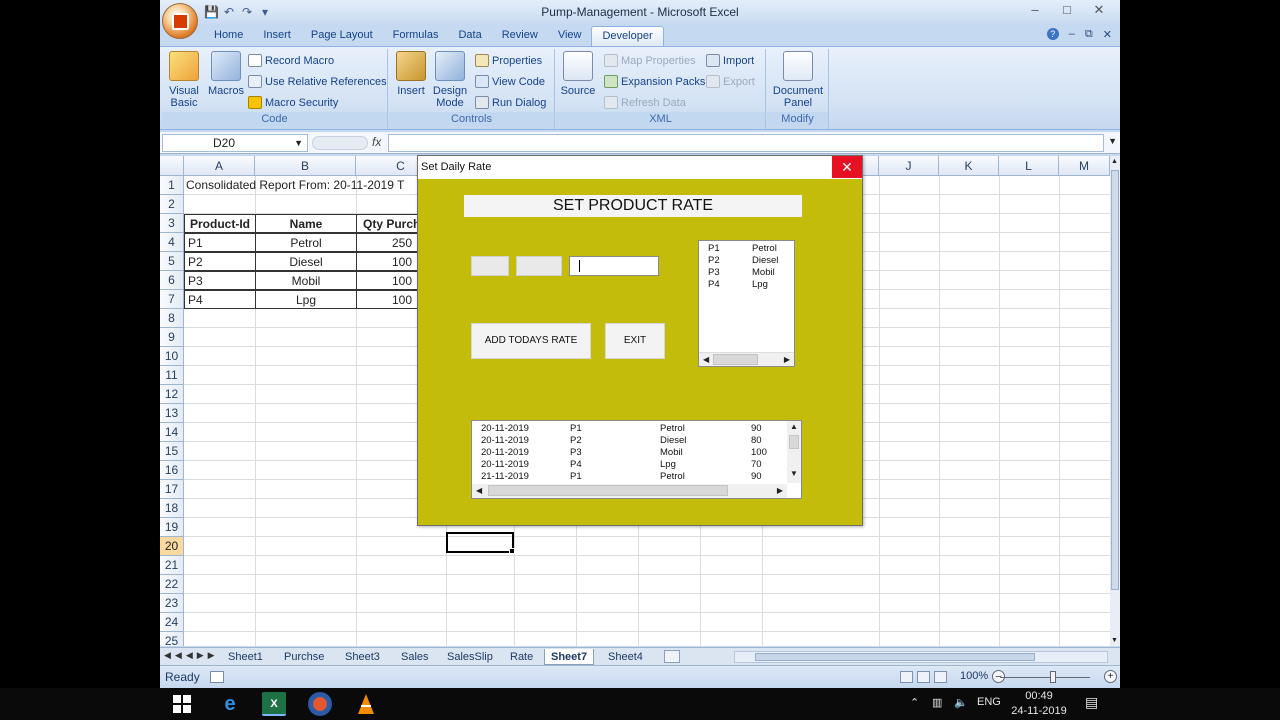  I want to click on view-code-button: View Code, so click(510, 81).